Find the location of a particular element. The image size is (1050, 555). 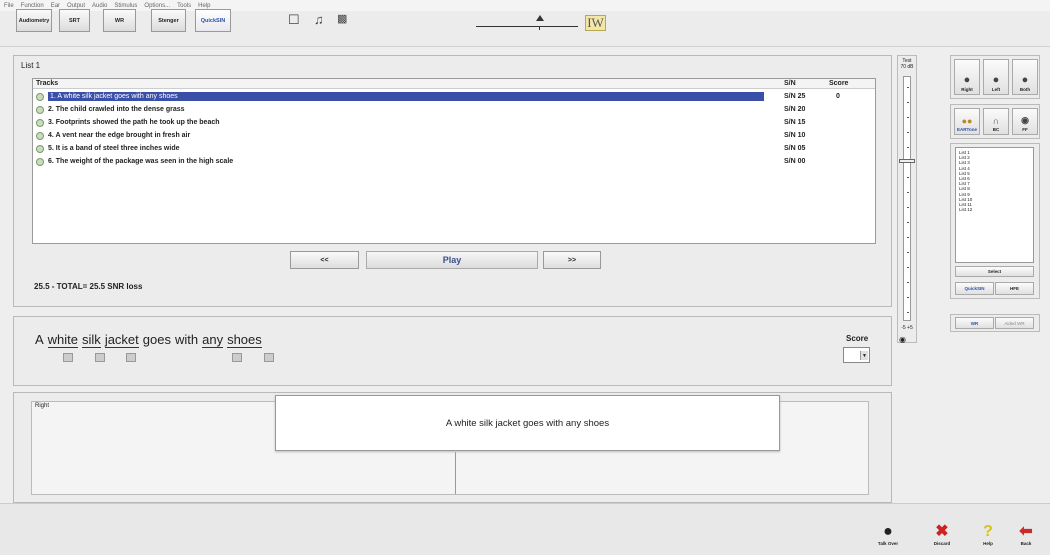

left-ear-button: ● Left is located at coordinates (996, 77).